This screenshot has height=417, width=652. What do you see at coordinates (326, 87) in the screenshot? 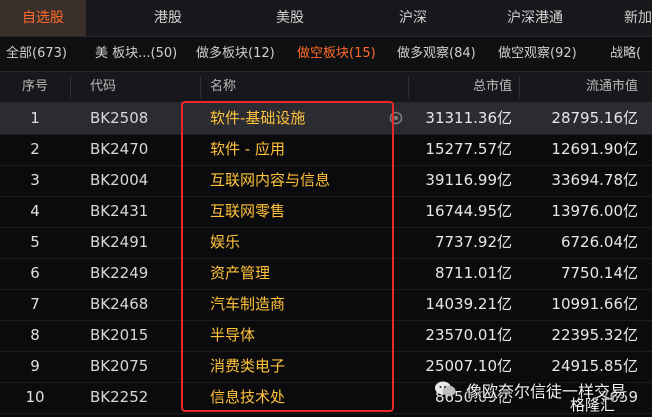
I see `table-header: 序号 代码 名称 总市值 流通市值` at bounding box center [326, 87].